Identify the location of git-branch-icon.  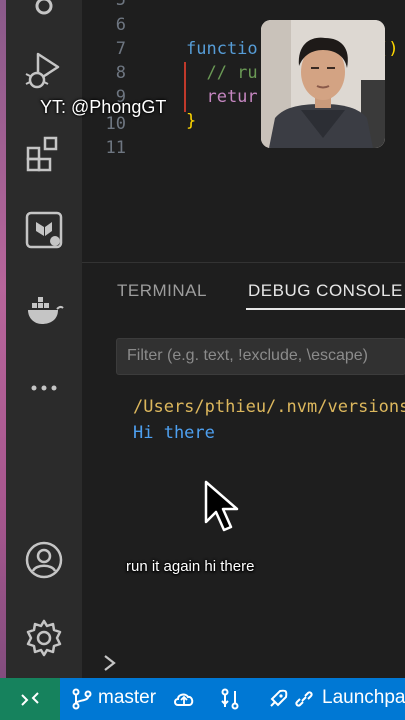
(82, 699).